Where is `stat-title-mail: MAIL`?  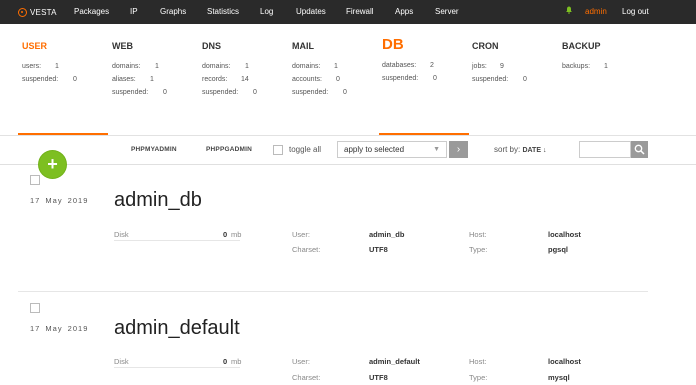
stat-title-mail: MAIL is located at coordinates (303, 46).